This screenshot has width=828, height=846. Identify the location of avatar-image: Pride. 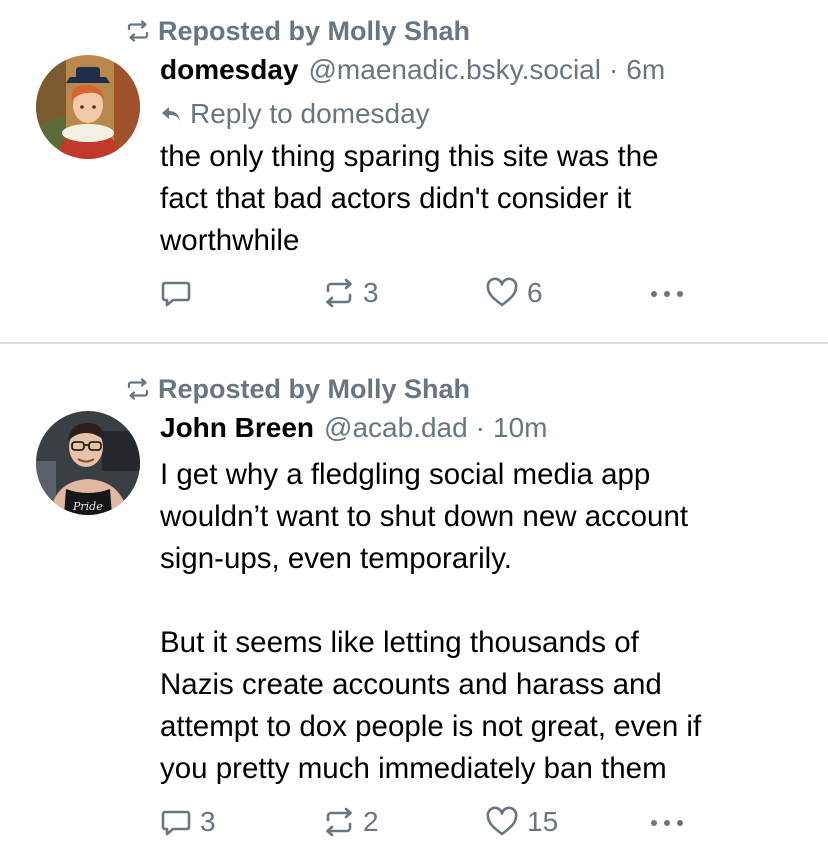
(88, 463).